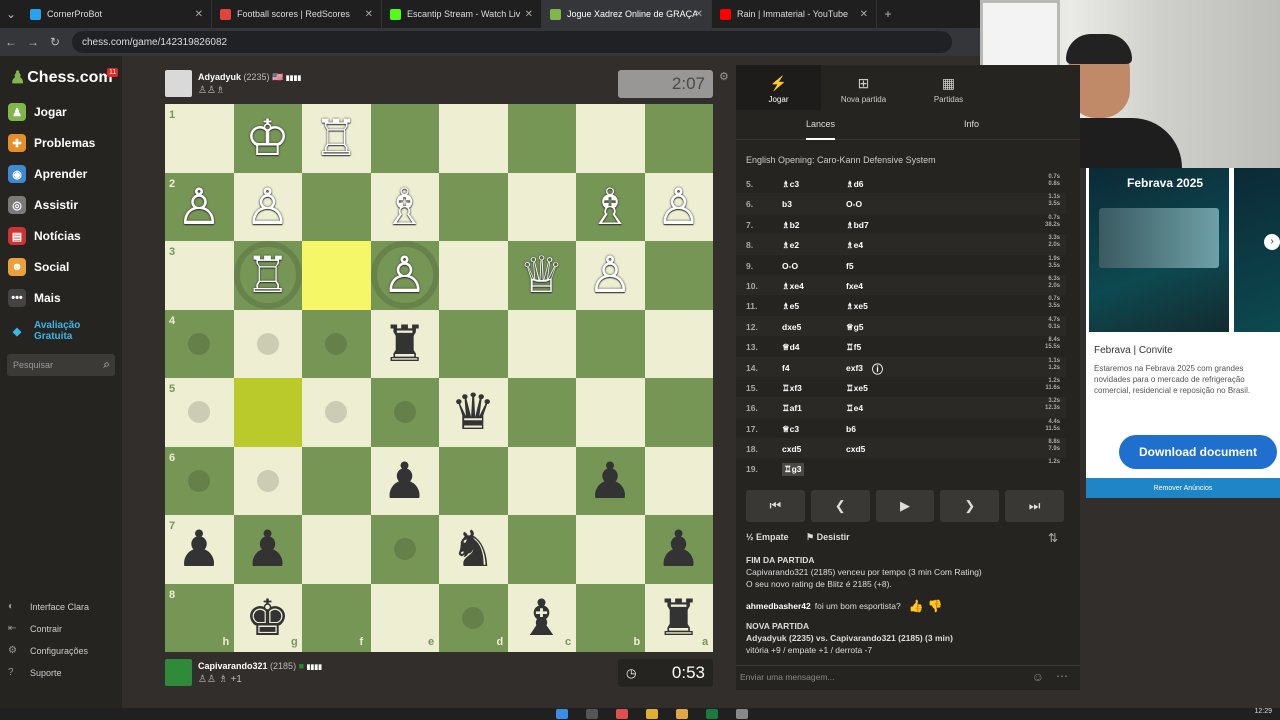  Describe the element at coordinates (775, 506) in the screenshot. I see `first-move-button: ⏮` at that location.